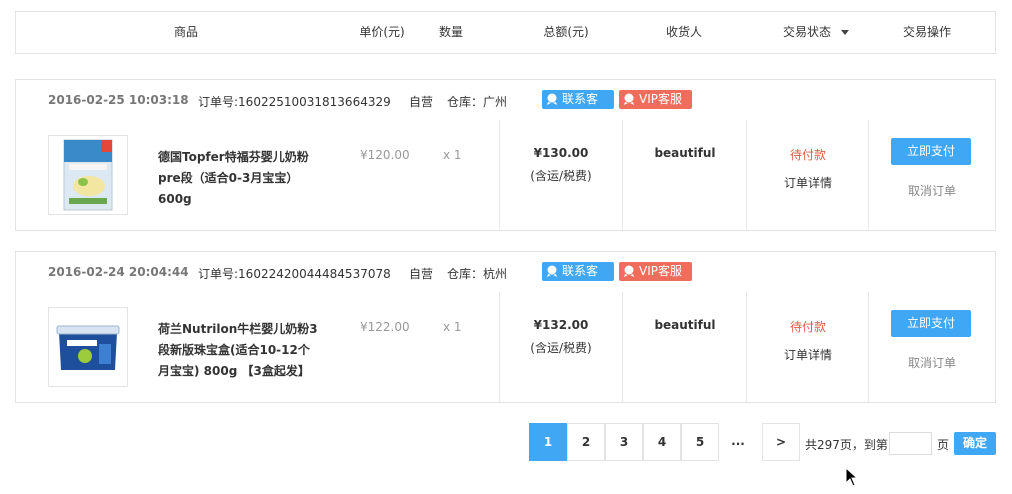  I want to click on unit-price: ¥120.00, so click(385, 155).